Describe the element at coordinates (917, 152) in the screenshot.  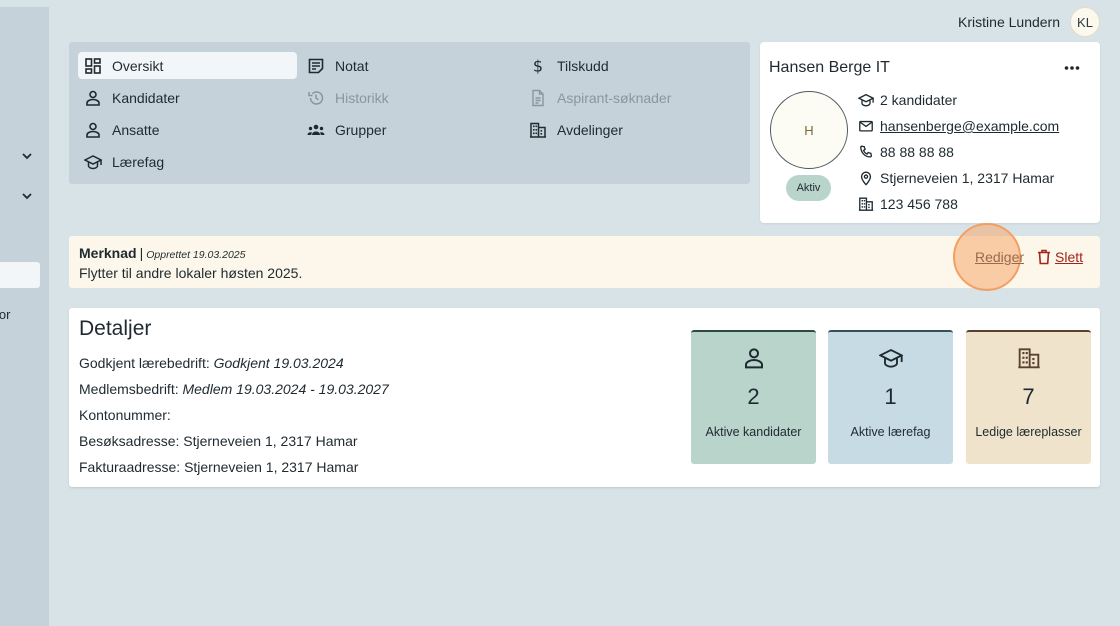
I see `phone-number: 88 88 88 88` at that location.